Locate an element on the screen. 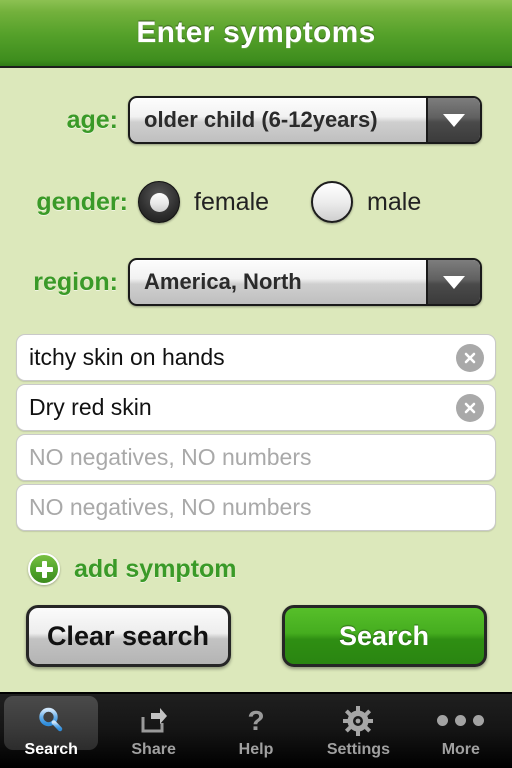  gender-radio-group: female male is located at coordinates (279, 202).